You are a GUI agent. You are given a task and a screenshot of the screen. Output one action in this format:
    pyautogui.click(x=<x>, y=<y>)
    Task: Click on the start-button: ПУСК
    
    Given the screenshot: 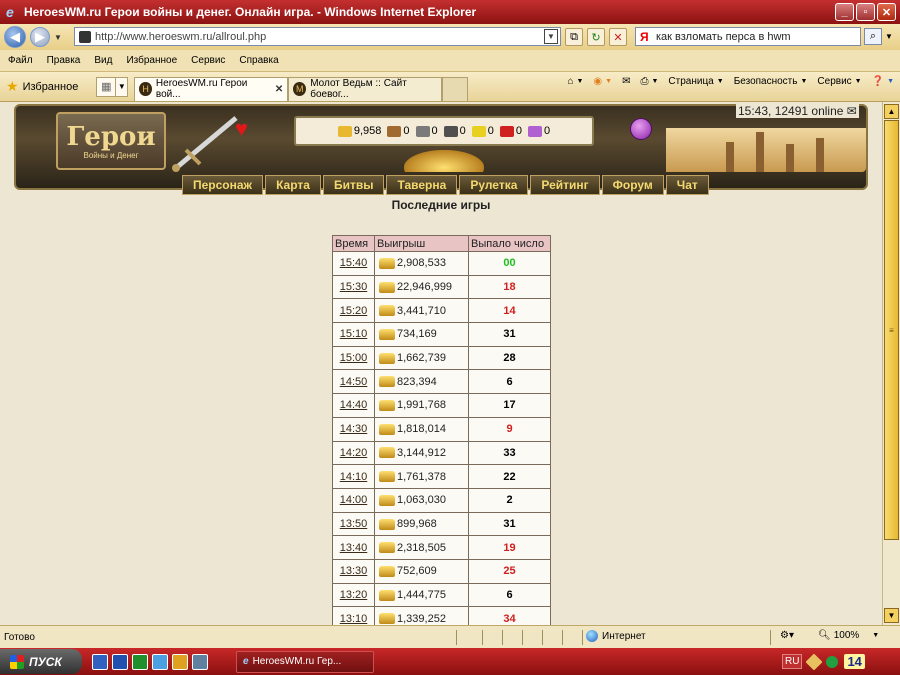 What is the action you would take?
    pyautogui.click(x=41, y=661)
    